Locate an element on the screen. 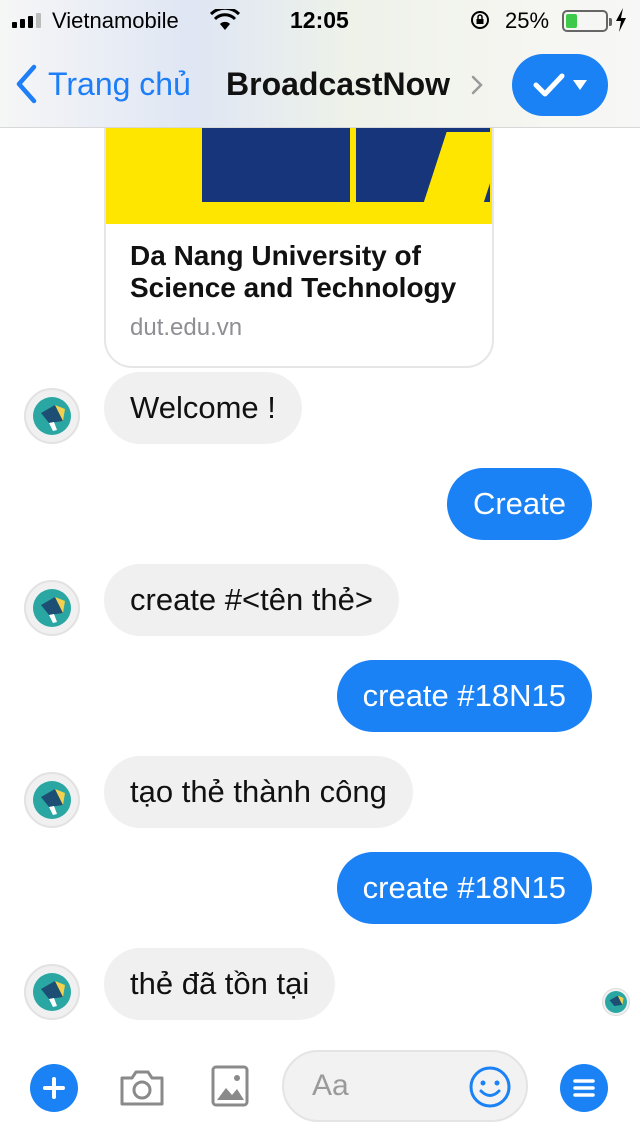  message-bubble-incoming: tạo thẻ thành công is located at coordinates (258, 792).